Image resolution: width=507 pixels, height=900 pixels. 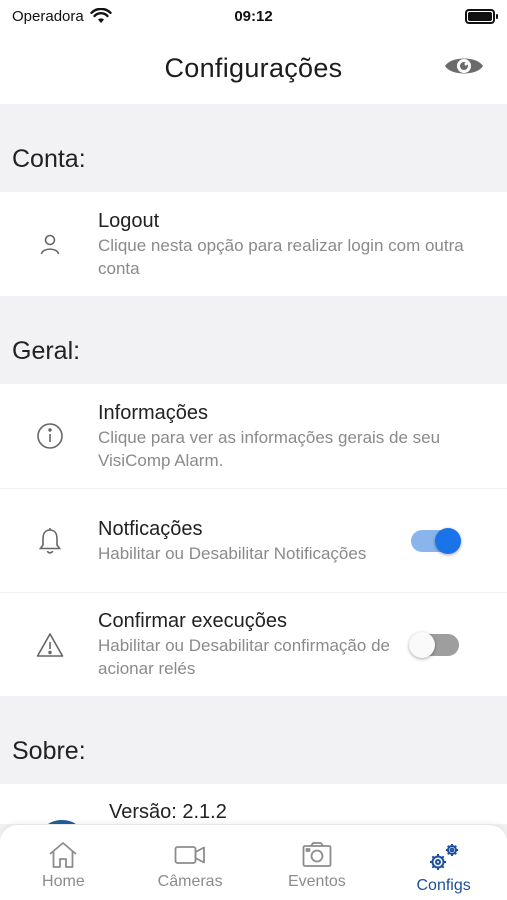 I want to click on tab-home: Home, so click(x=63, y=862).